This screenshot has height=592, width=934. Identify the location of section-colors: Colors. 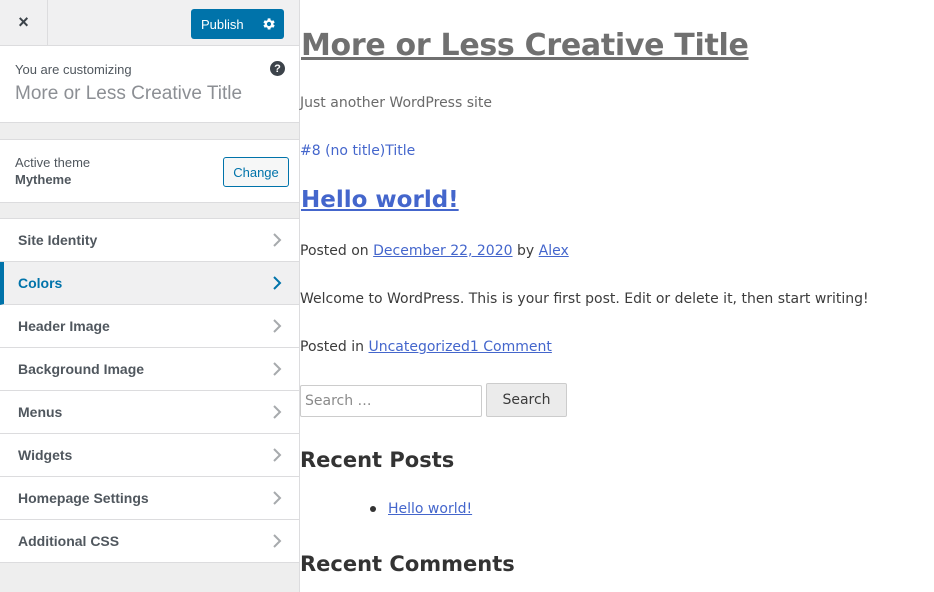
(149, 283).